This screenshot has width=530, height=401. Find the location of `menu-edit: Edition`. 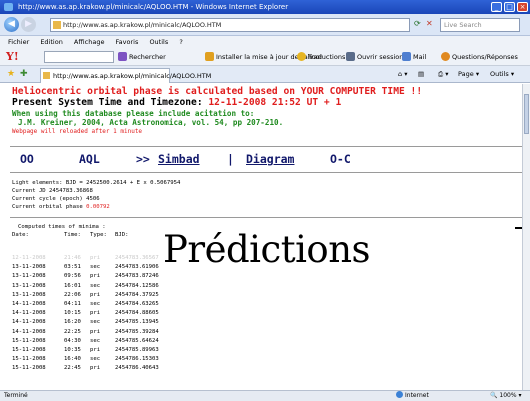

menu-edit: Edition is located at coordinates (51, 42).